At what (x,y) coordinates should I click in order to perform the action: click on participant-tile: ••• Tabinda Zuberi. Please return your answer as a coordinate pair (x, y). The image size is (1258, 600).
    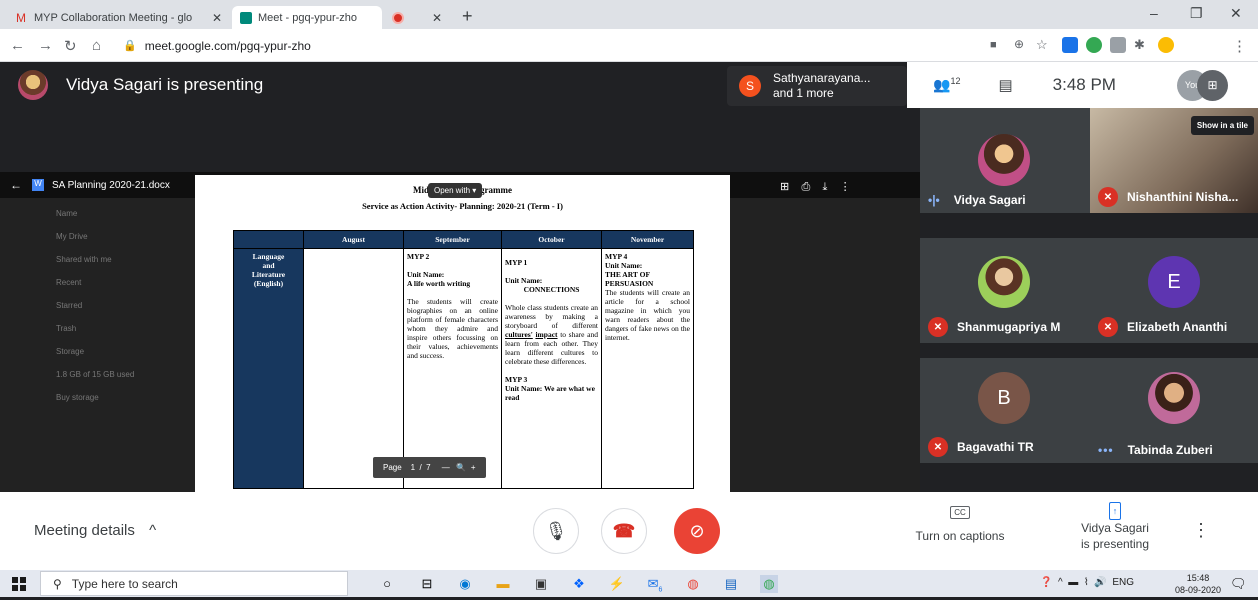
    Looking at the image, I should click on (1174, 410).